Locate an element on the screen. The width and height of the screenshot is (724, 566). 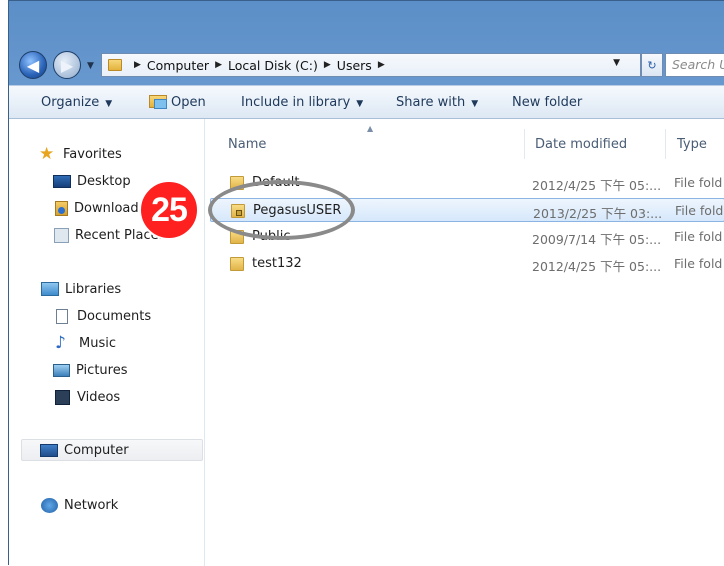
table-row: test132 2012/4/25 下午 05:... File fold is located at coordinates (465, 264).